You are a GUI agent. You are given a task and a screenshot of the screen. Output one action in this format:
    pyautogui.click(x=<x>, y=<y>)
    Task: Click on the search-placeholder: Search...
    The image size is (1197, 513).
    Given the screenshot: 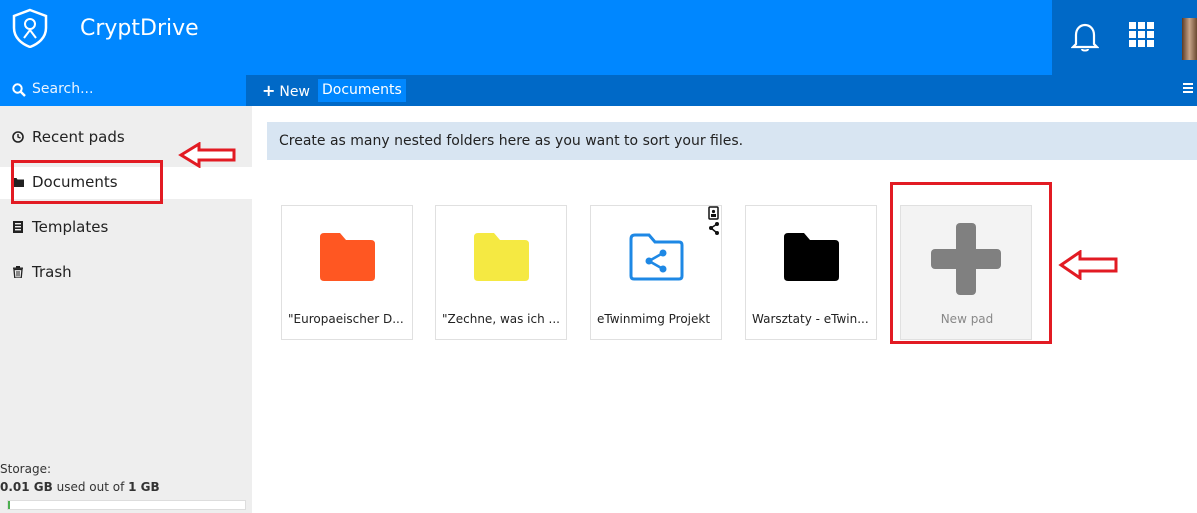 What is the action you would take?
    pyautogui.click(x=63, y=89)
    